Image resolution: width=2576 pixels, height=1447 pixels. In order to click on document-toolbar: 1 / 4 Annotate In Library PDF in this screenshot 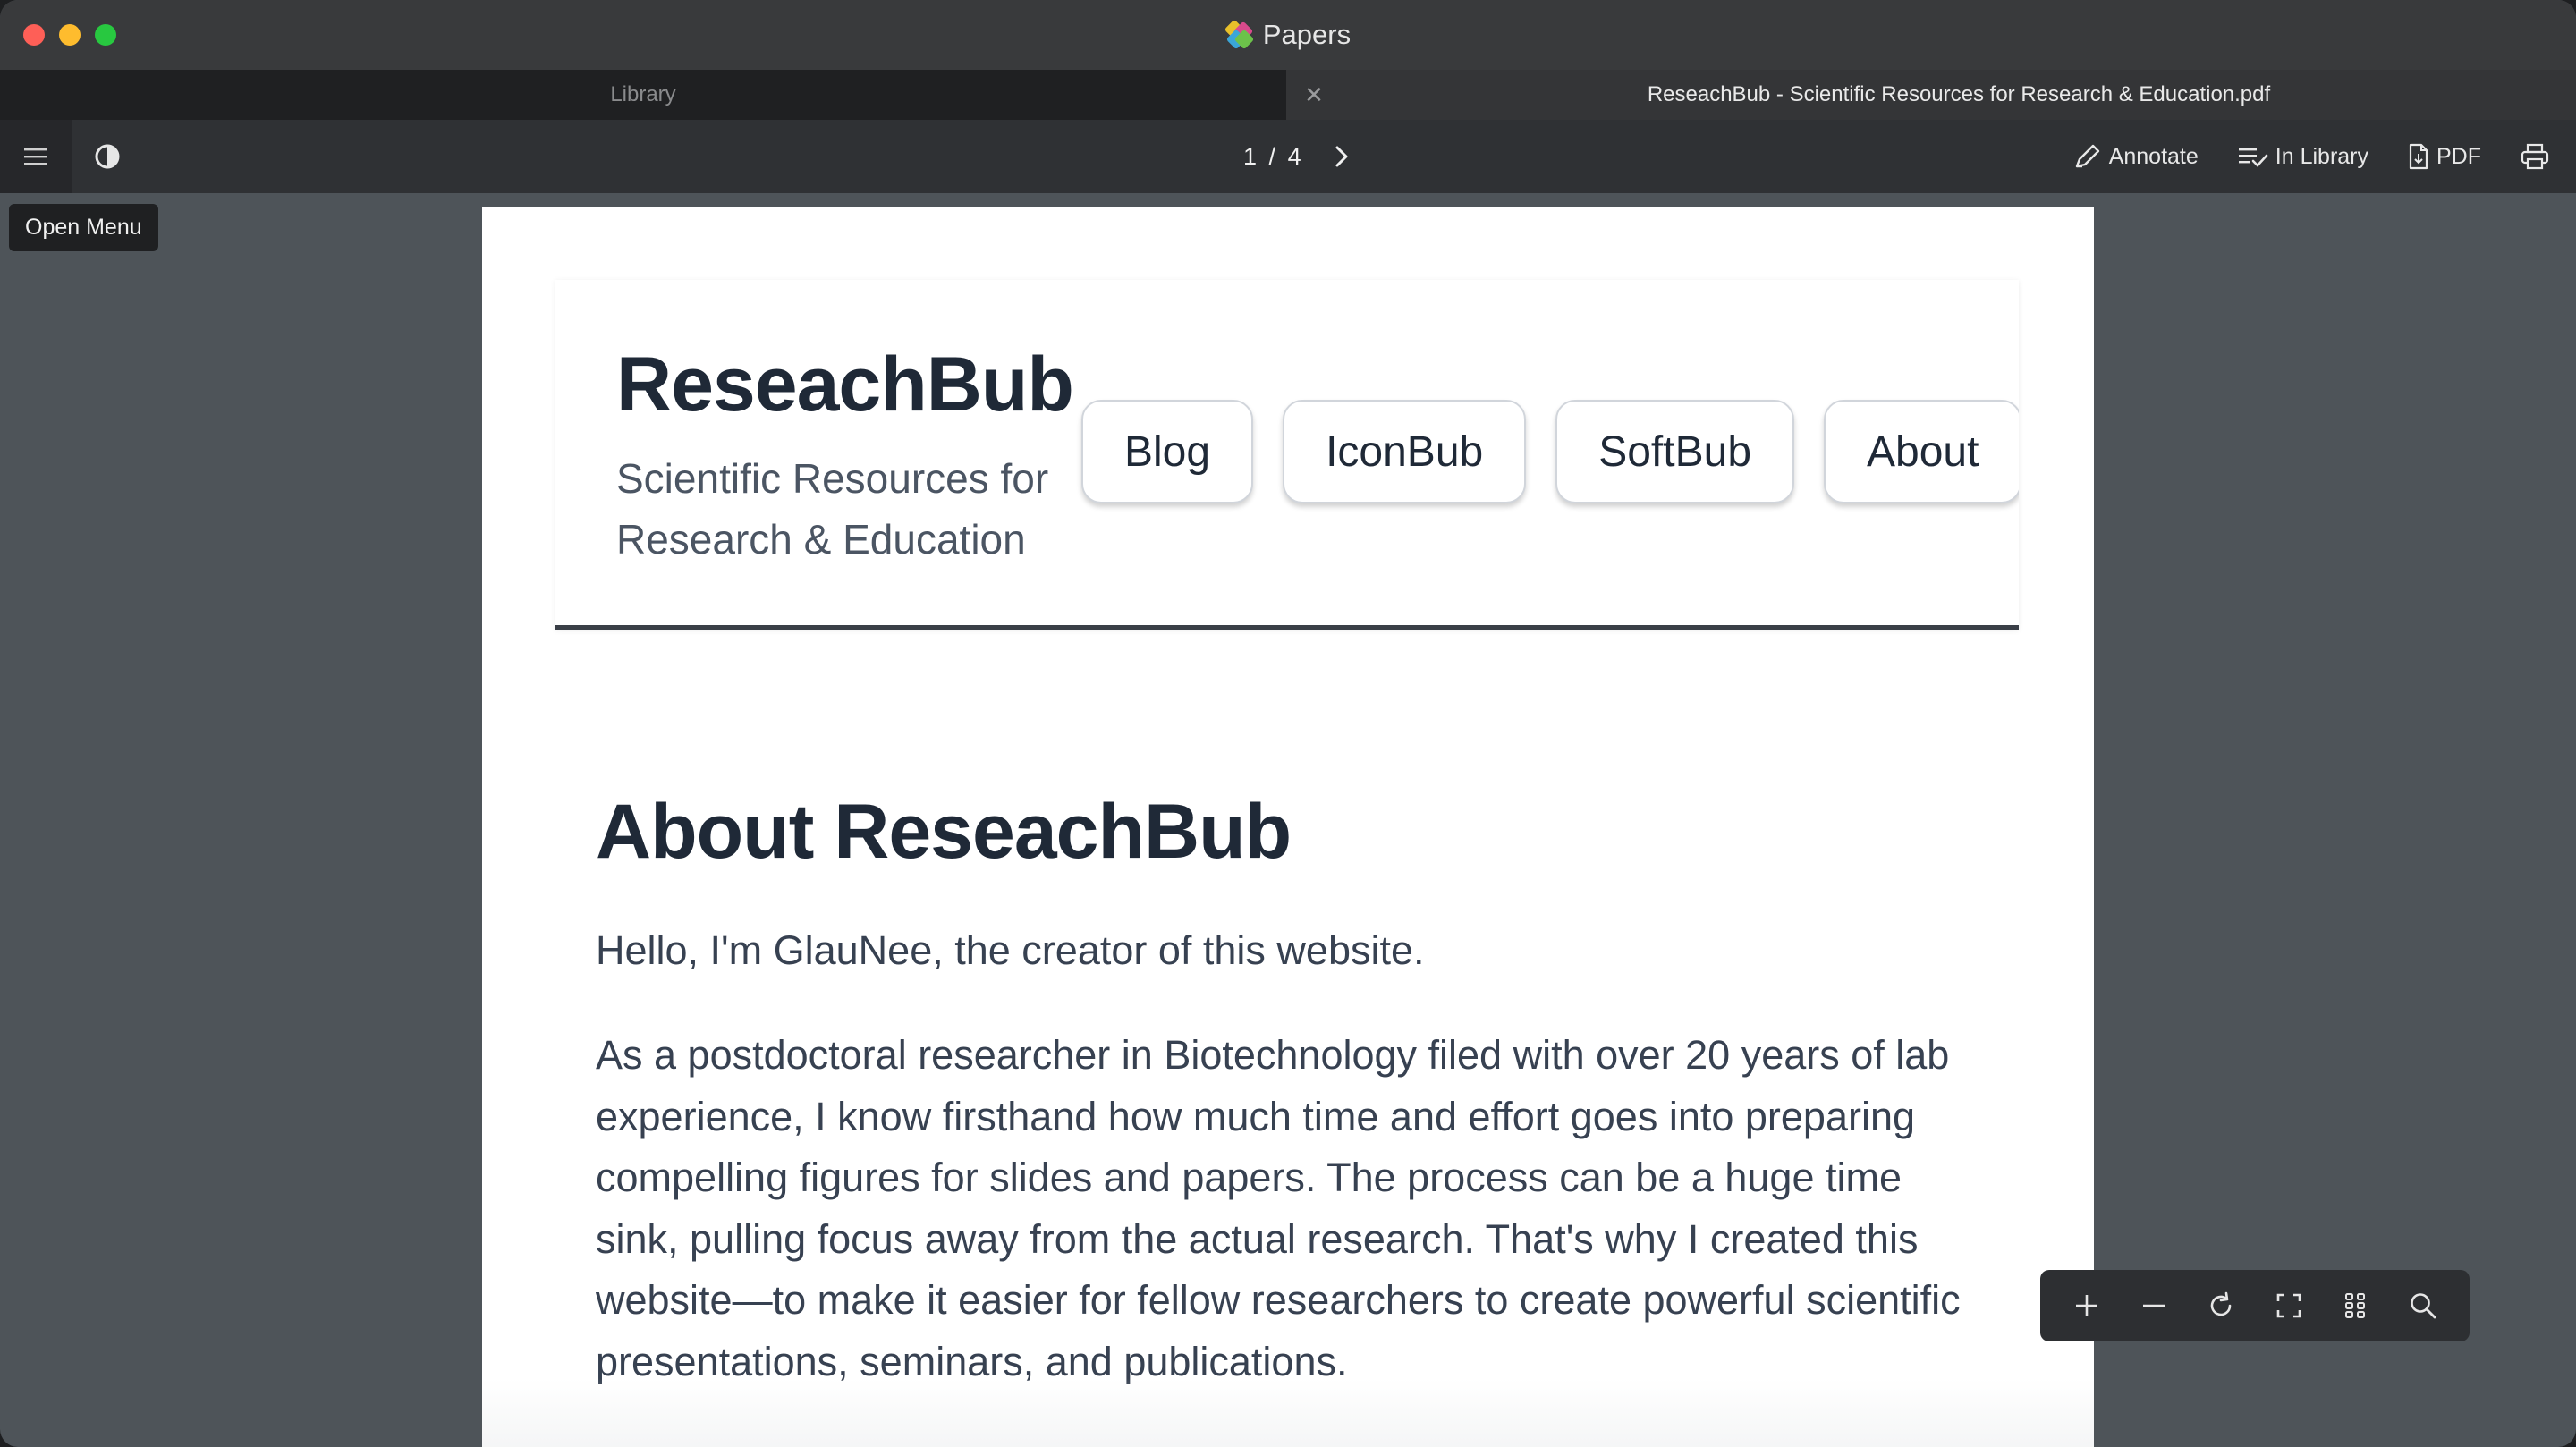, I will do `click(1288, 156)`.